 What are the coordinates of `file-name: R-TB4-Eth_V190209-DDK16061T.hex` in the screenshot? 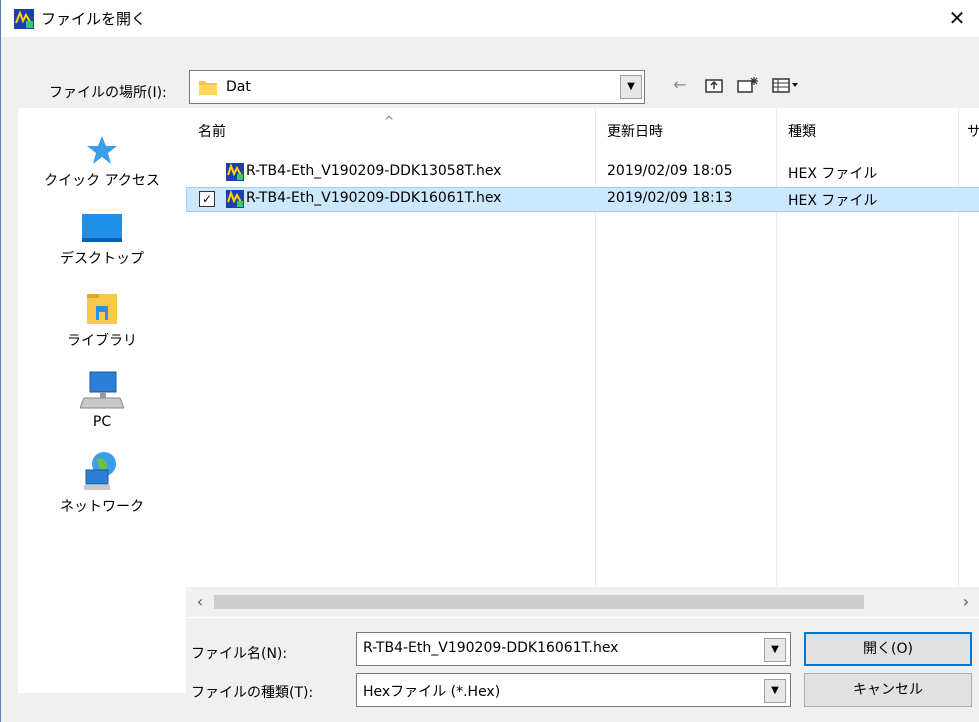 It's located at (374, 198).